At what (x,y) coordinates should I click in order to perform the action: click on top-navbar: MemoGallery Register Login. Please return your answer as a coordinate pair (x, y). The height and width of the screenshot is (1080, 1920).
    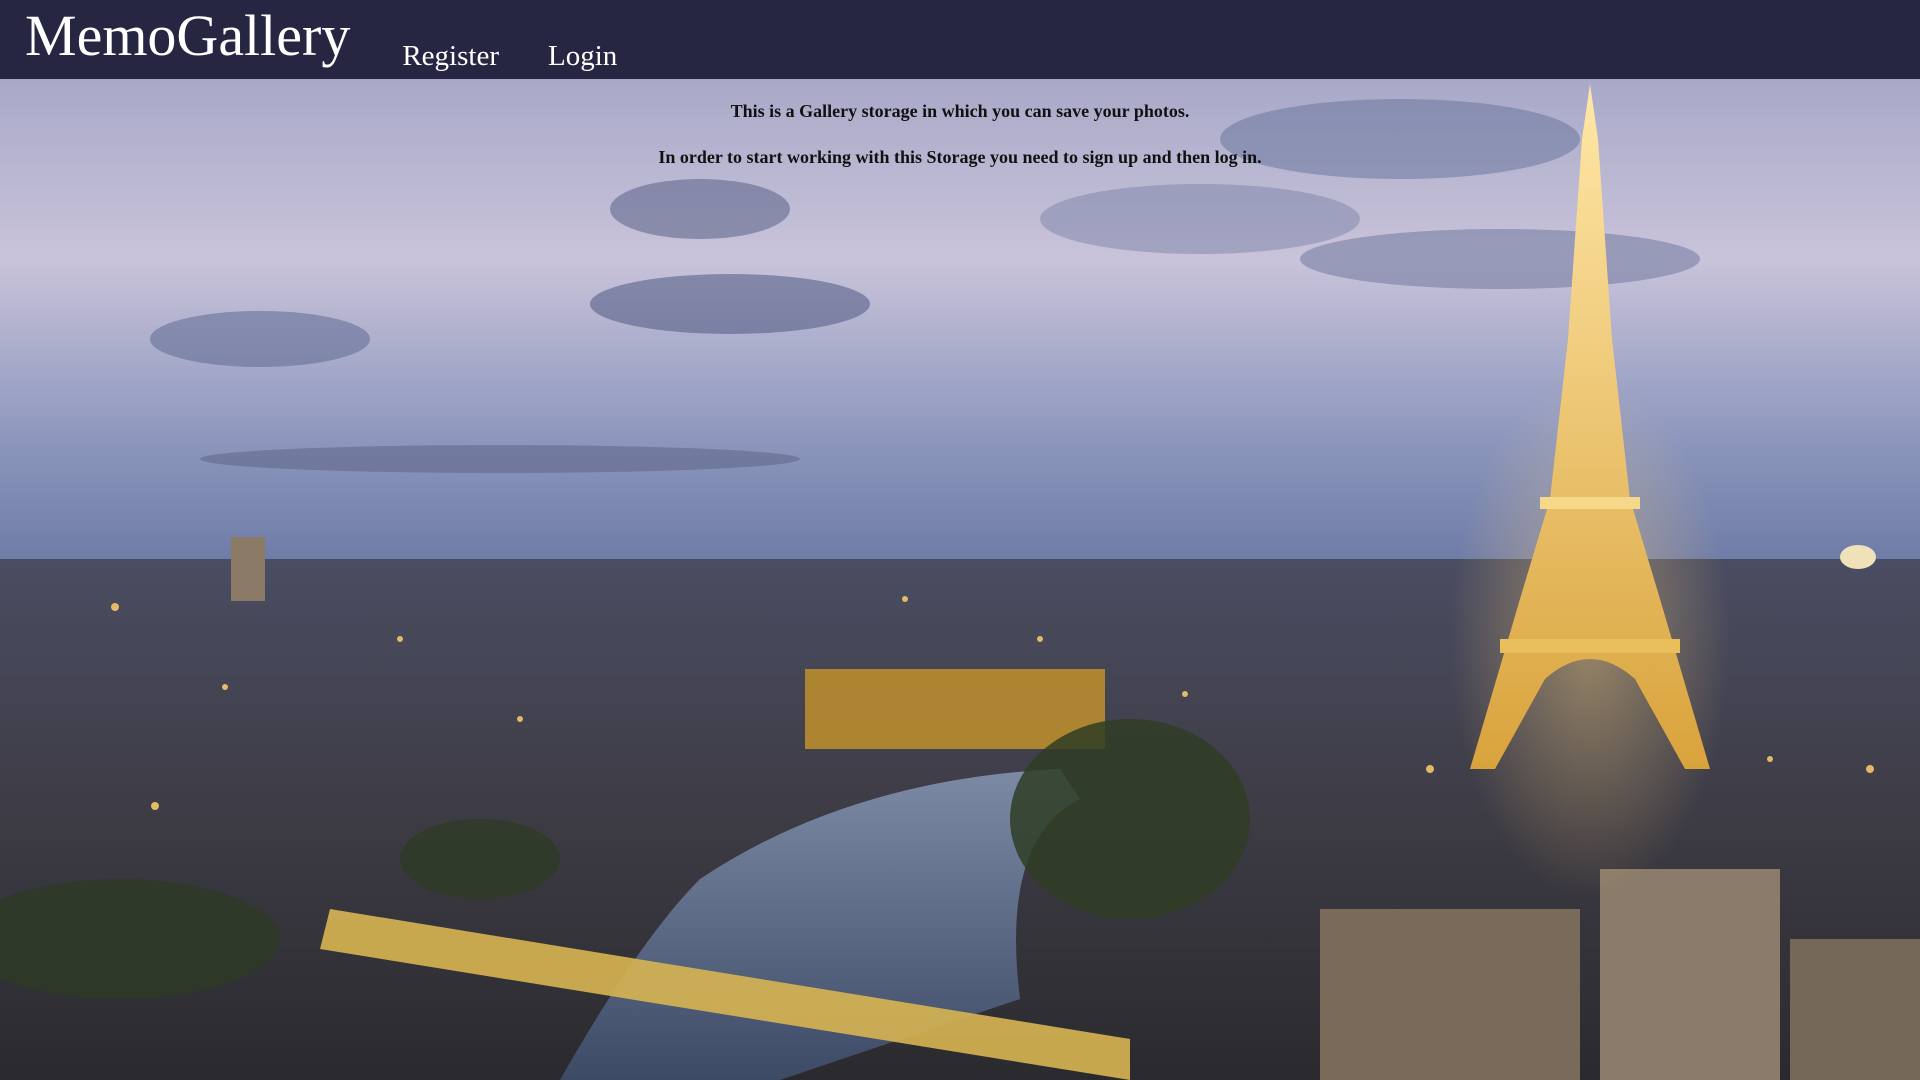
    Looking at the image, I should click on (960, 39).